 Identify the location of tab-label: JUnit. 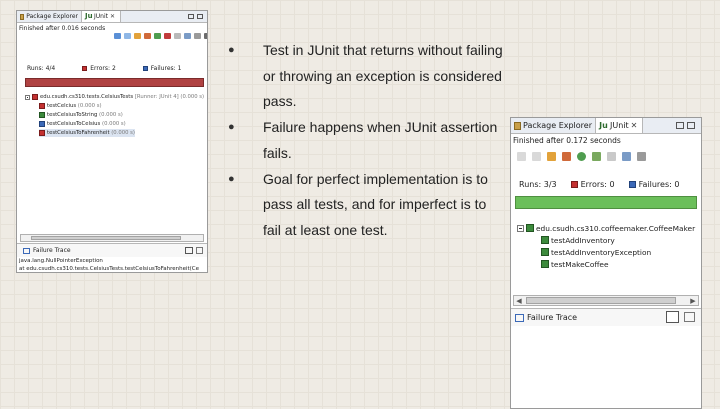
(619, 125).